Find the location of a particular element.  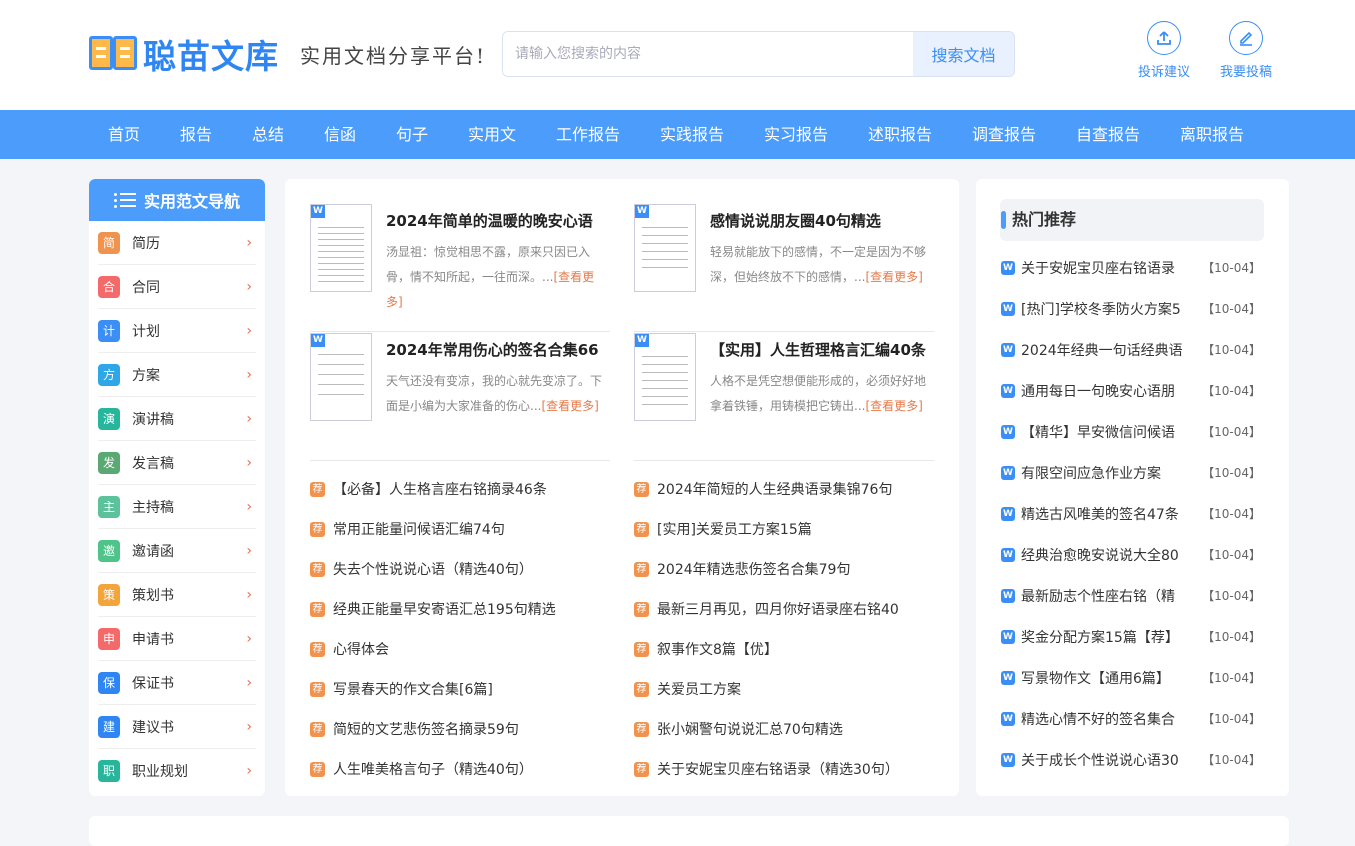

hot-item: W 精选古风唯美的签名47条 【10-04】 is located at coordinates (1131, 513).